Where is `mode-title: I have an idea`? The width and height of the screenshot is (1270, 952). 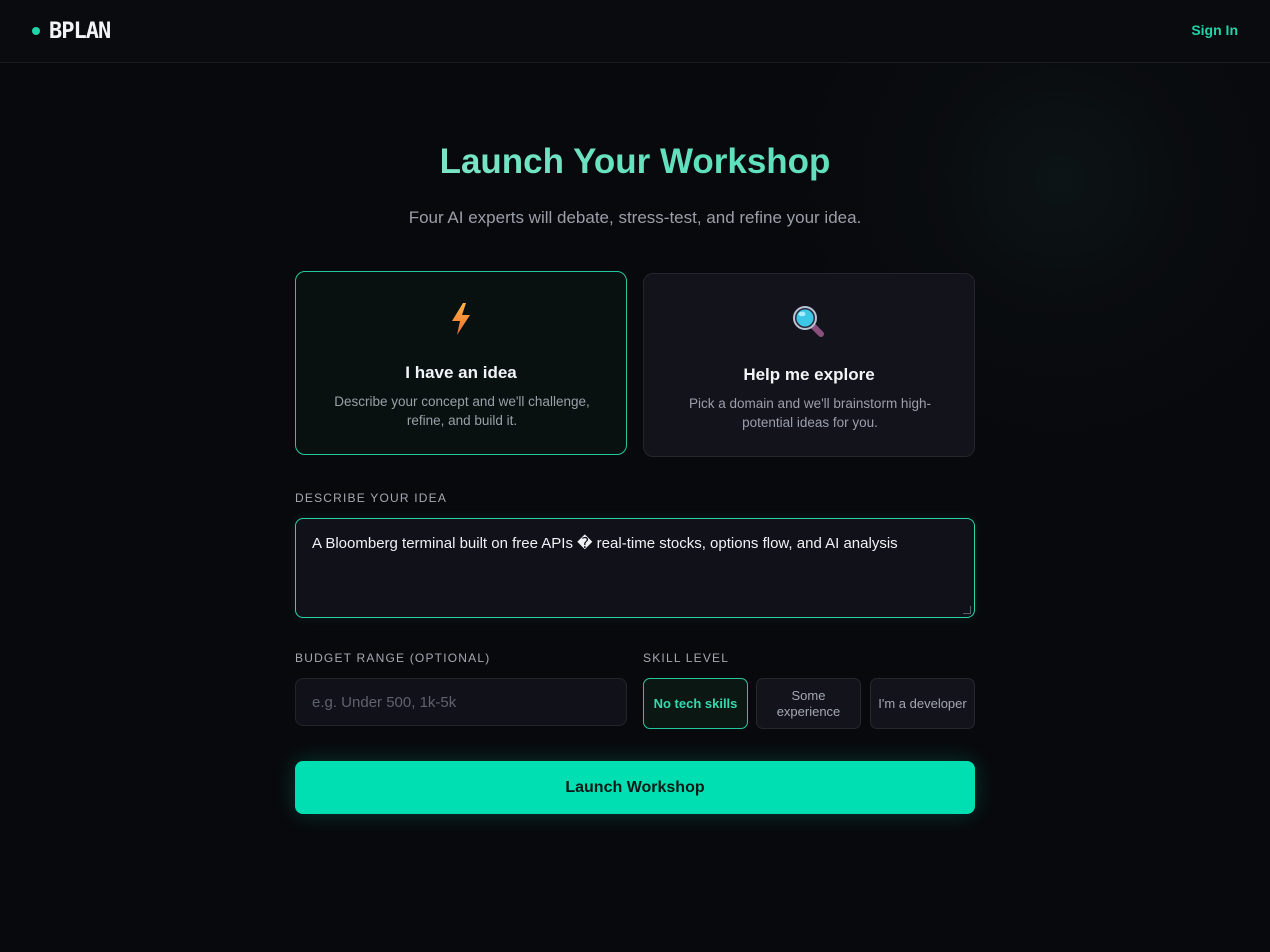 mode-title: I have an idea is located at coordinates (461, 372).